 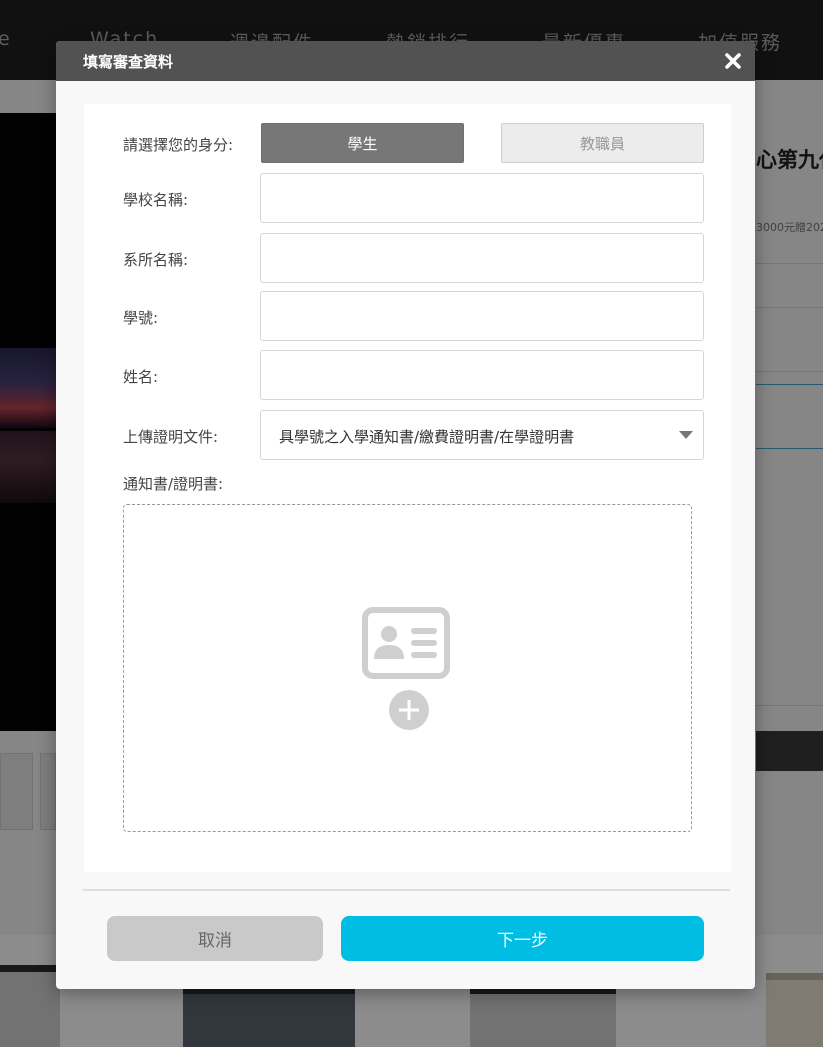 I want to click on school-label: 學校名稱:, so click(x=156, y=200).